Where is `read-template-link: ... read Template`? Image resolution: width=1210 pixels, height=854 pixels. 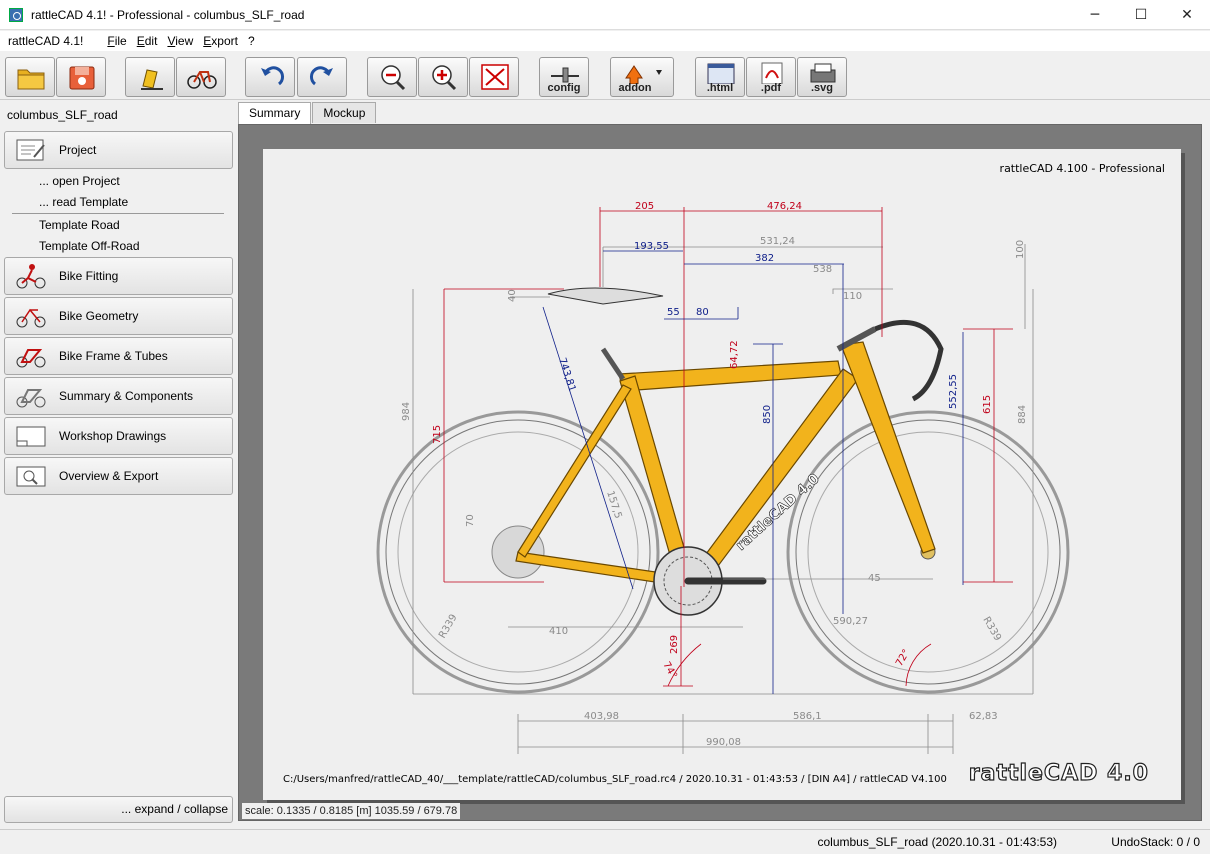
read-template-link: ... read Template is located at coordinates (83, 202).